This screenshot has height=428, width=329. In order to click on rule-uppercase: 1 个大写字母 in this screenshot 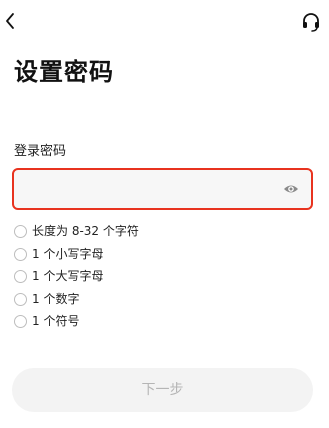, I will do `click(164, 277)`.